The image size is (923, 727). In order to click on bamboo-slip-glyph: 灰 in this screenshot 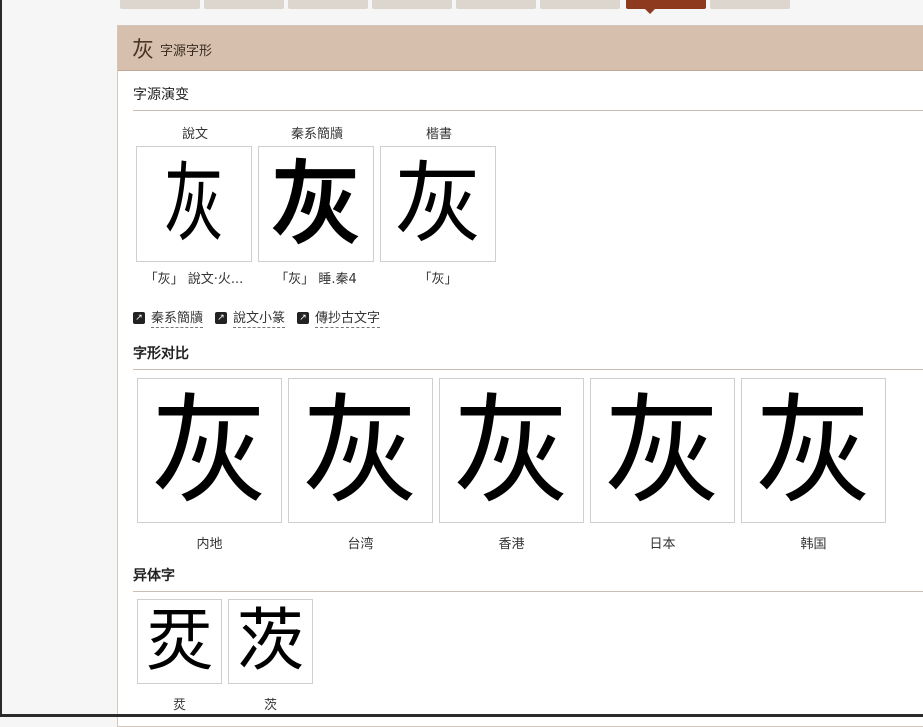, I will do `click(316, 204)`.